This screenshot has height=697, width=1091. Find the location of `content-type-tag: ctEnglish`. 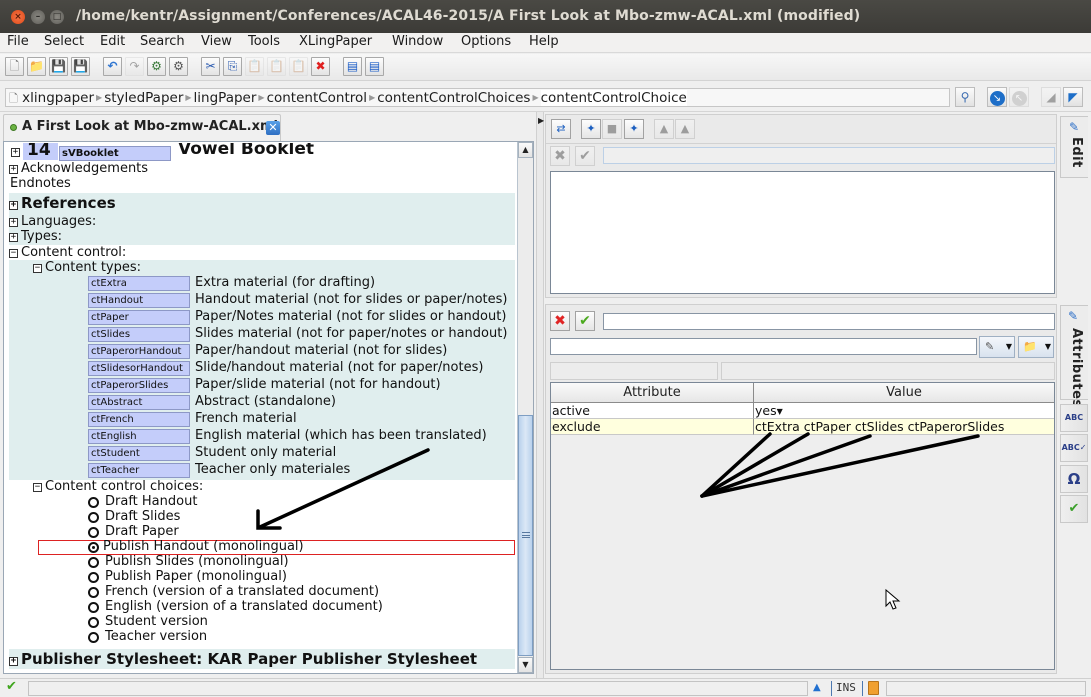

content-type-tag: ctEnglish is located at coordinates (139, 436).